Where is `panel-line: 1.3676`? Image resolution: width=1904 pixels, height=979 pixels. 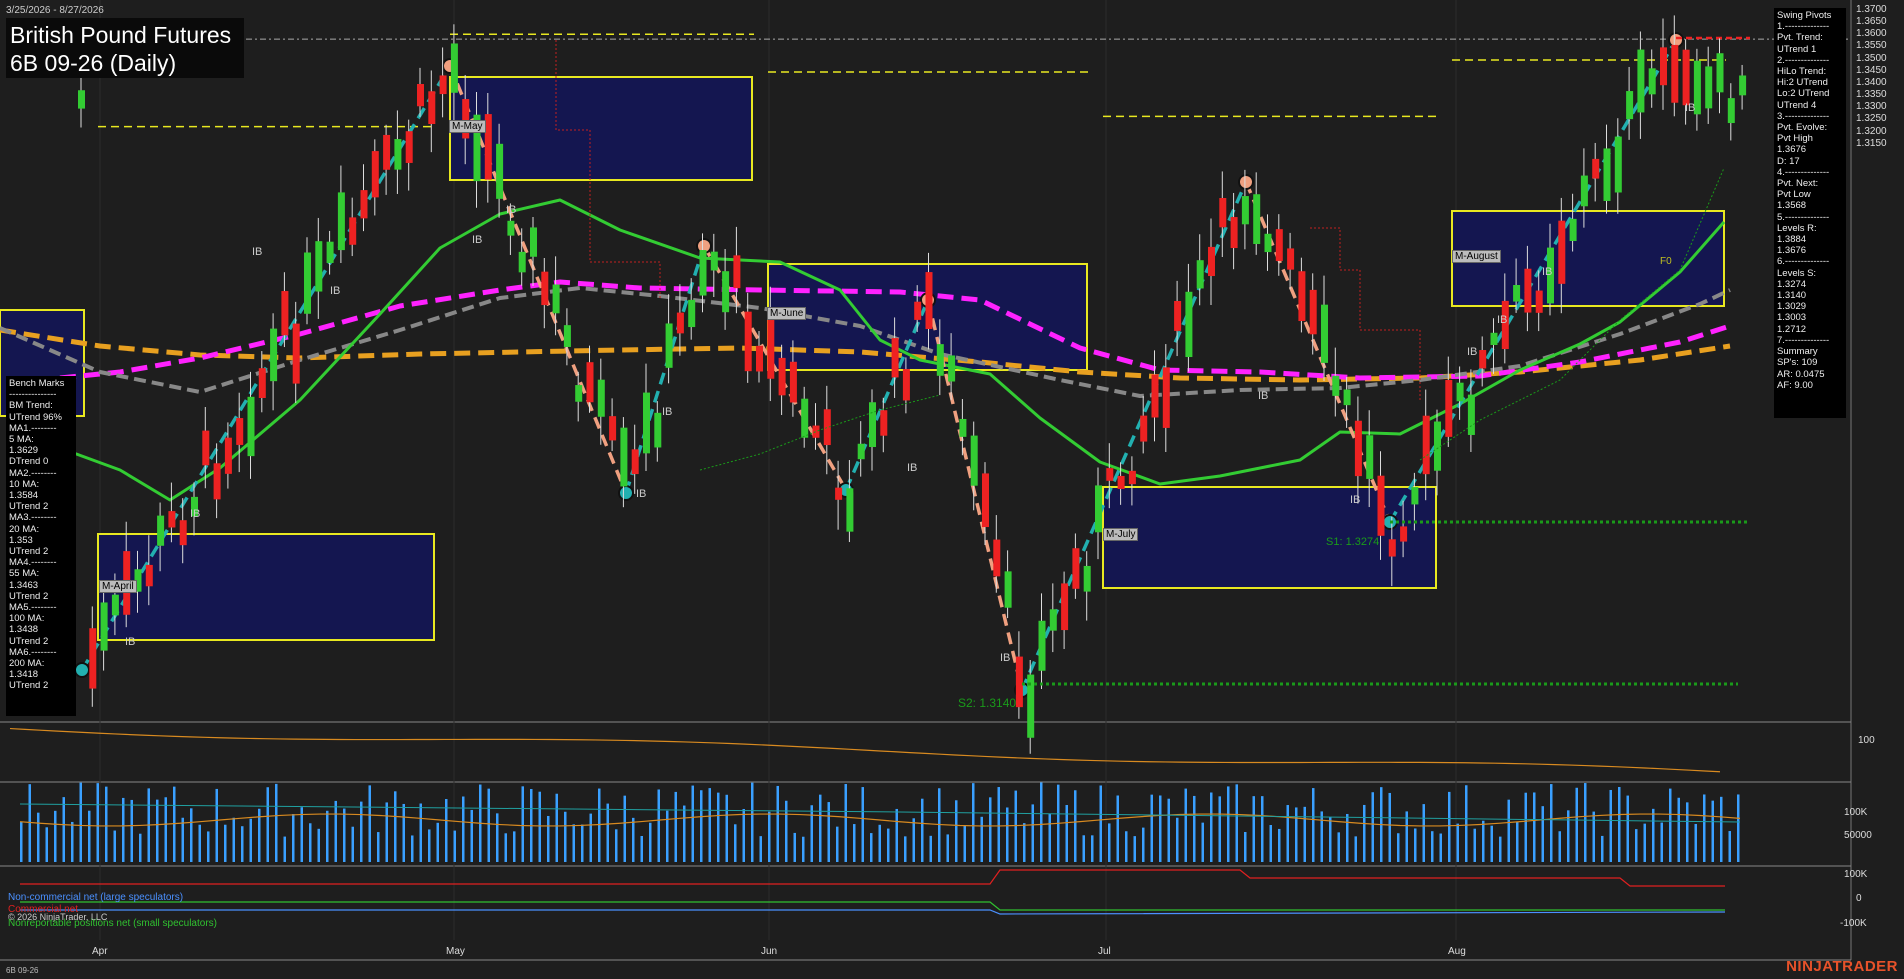
panel-line: 1.3676 is located at coordinates (1792, 251).